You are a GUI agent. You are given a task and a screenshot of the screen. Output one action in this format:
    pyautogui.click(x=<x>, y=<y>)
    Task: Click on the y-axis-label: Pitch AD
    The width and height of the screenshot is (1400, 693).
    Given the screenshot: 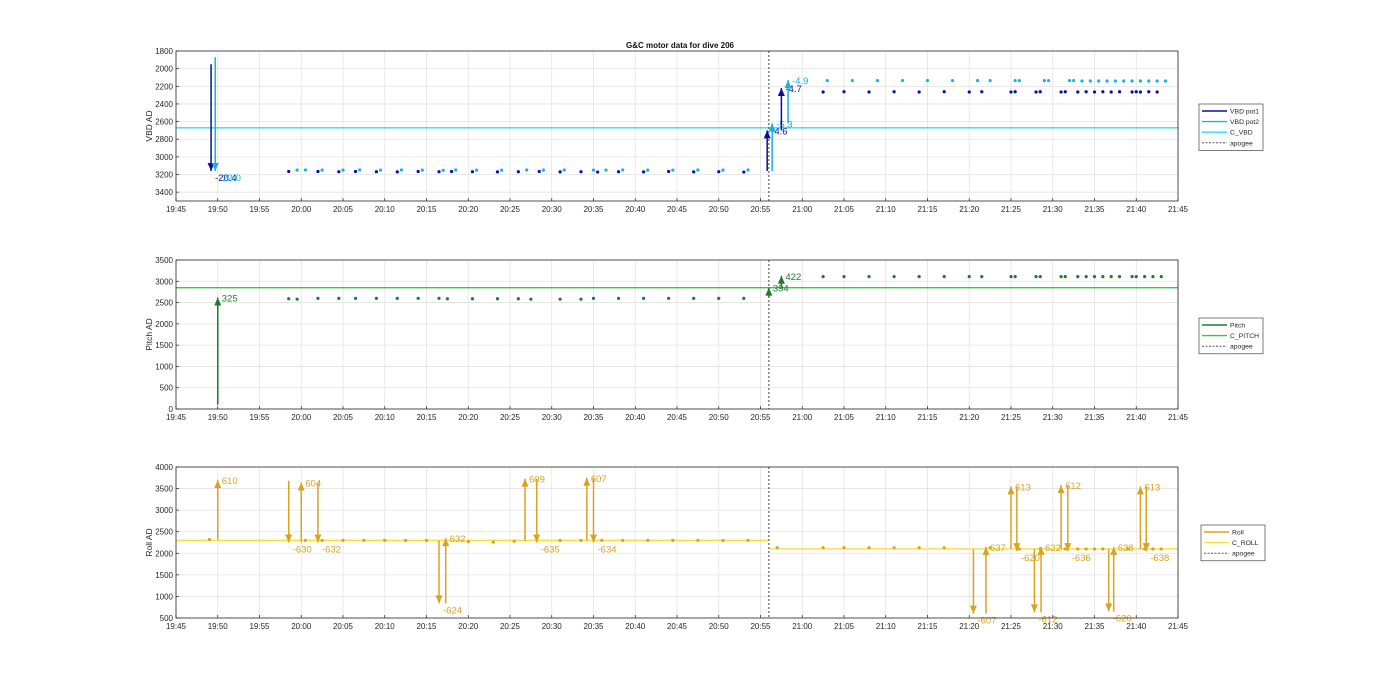 What is the action you would take?
    pyautogui.click(x=149, y=334)
    